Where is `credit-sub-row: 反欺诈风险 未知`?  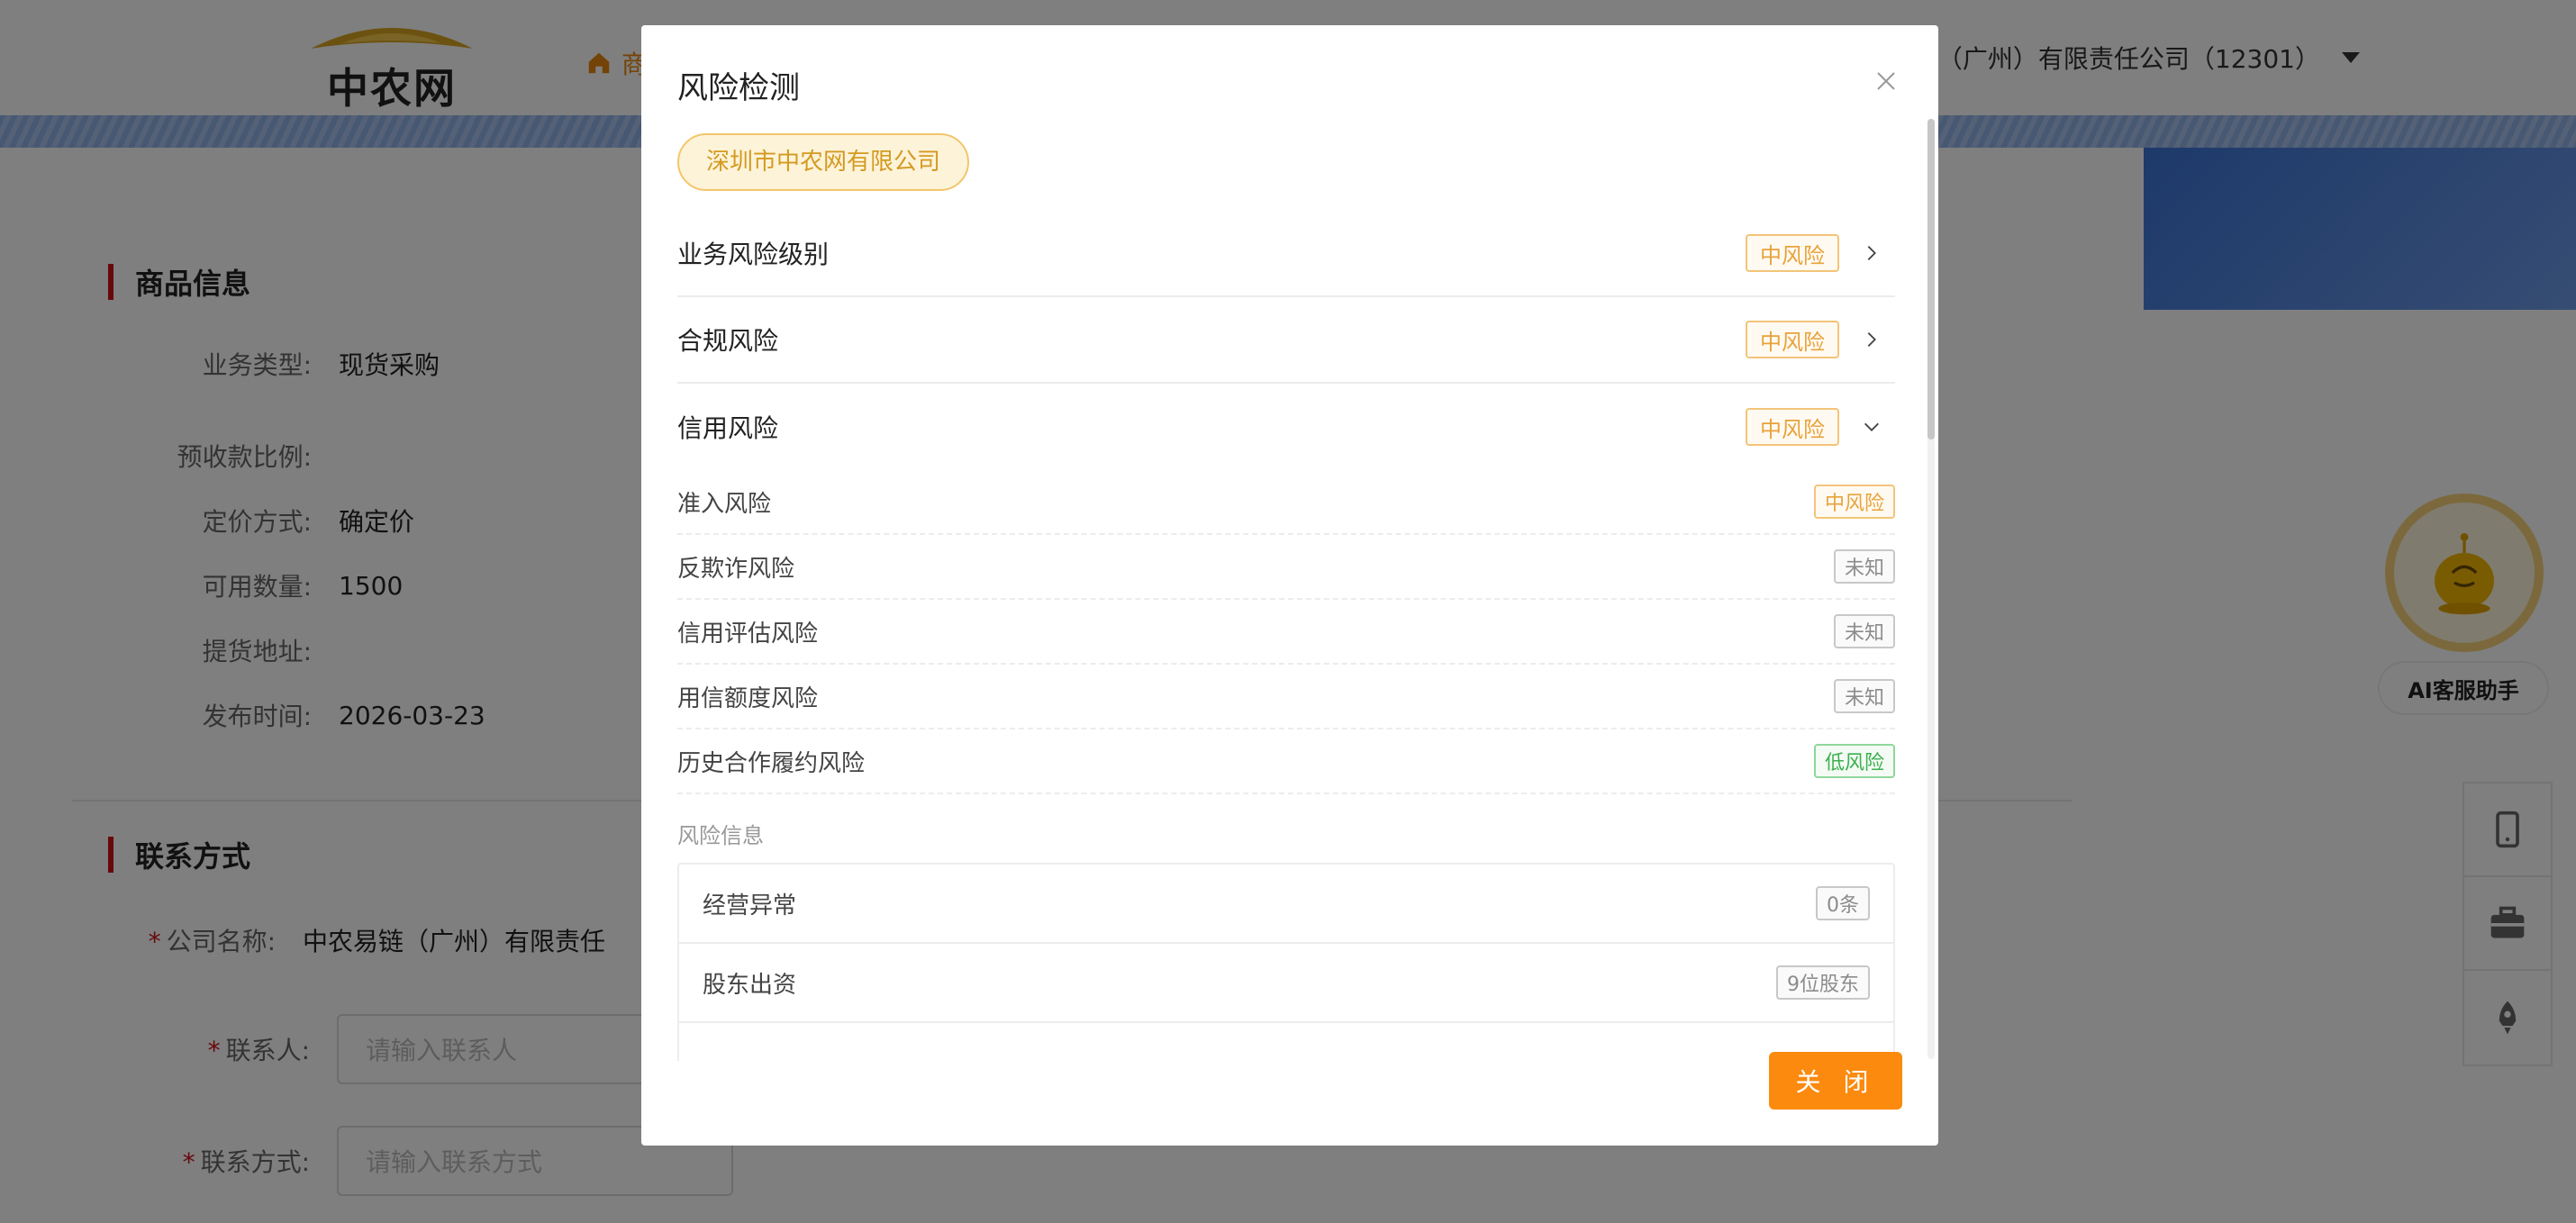
credit-sub-row: 反欺诈风险 未知 is located at coordinates (1286, 567).